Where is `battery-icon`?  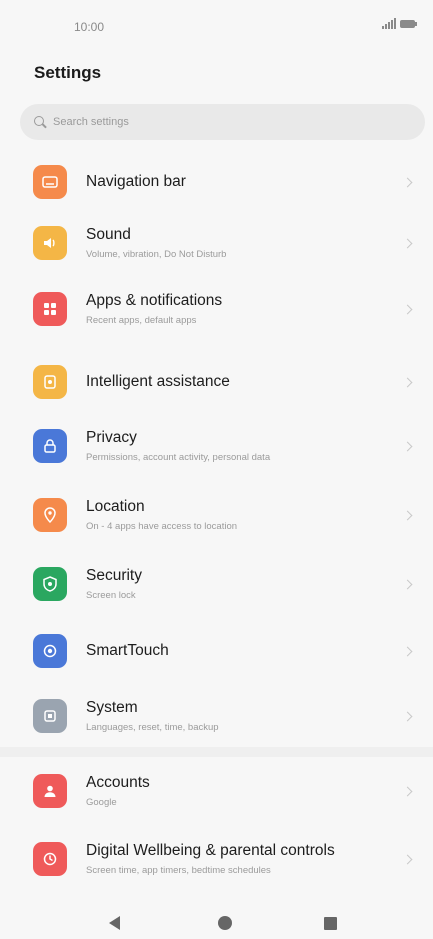 battery-icon is located at coordinates (408, 23).